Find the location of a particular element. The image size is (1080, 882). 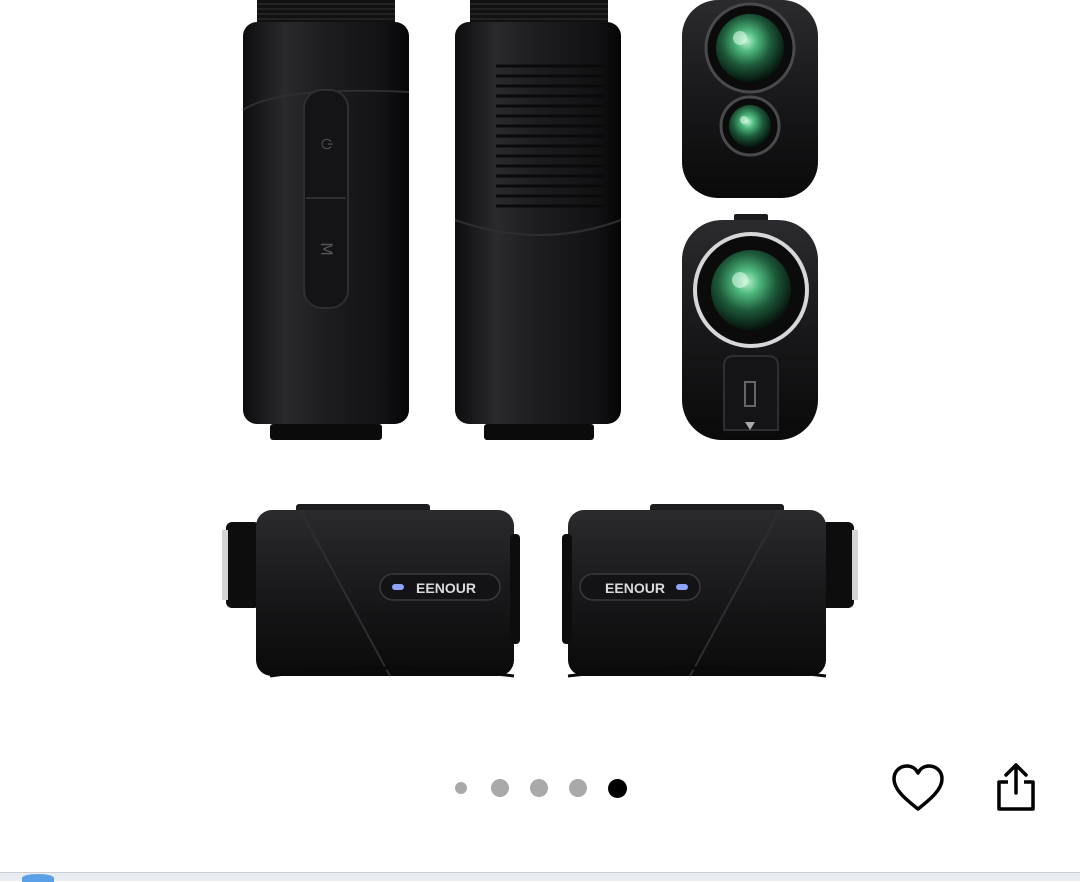

toolbar-indicator is located at coordinates (38, 878).